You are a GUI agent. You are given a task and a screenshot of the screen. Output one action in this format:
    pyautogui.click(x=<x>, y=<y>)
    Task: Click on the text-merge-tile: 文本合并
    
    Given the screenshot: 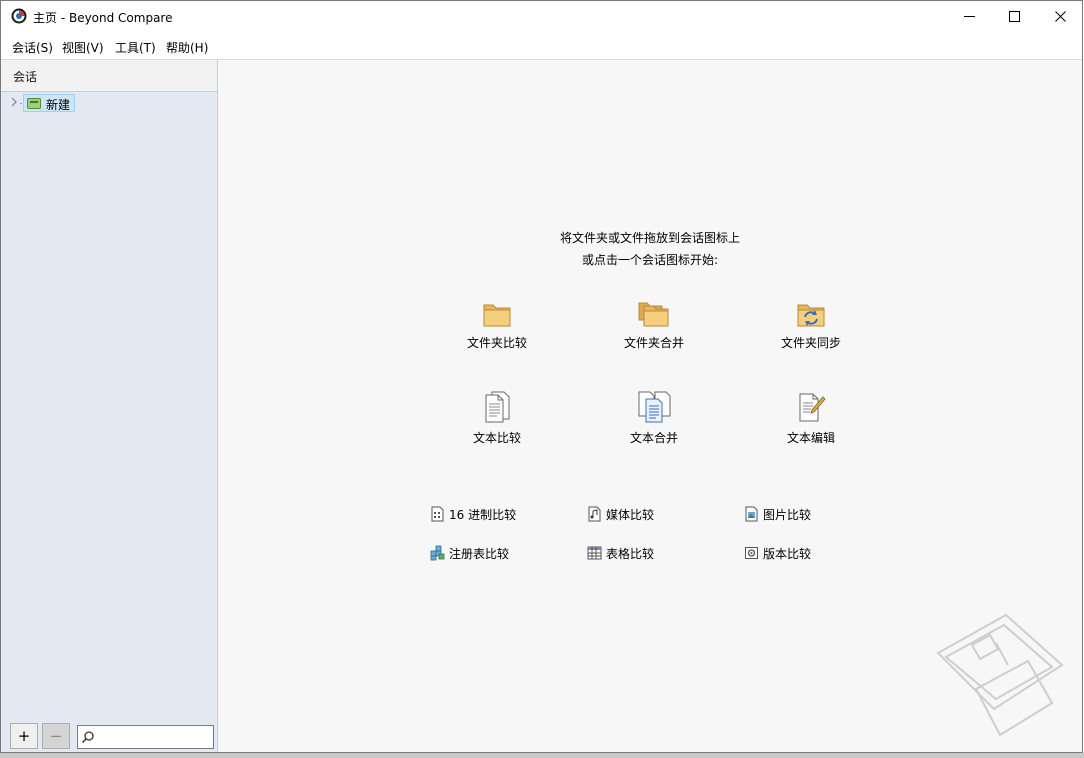 What is the action you would take?
    pyautogui.click(x=654, y=423)
    